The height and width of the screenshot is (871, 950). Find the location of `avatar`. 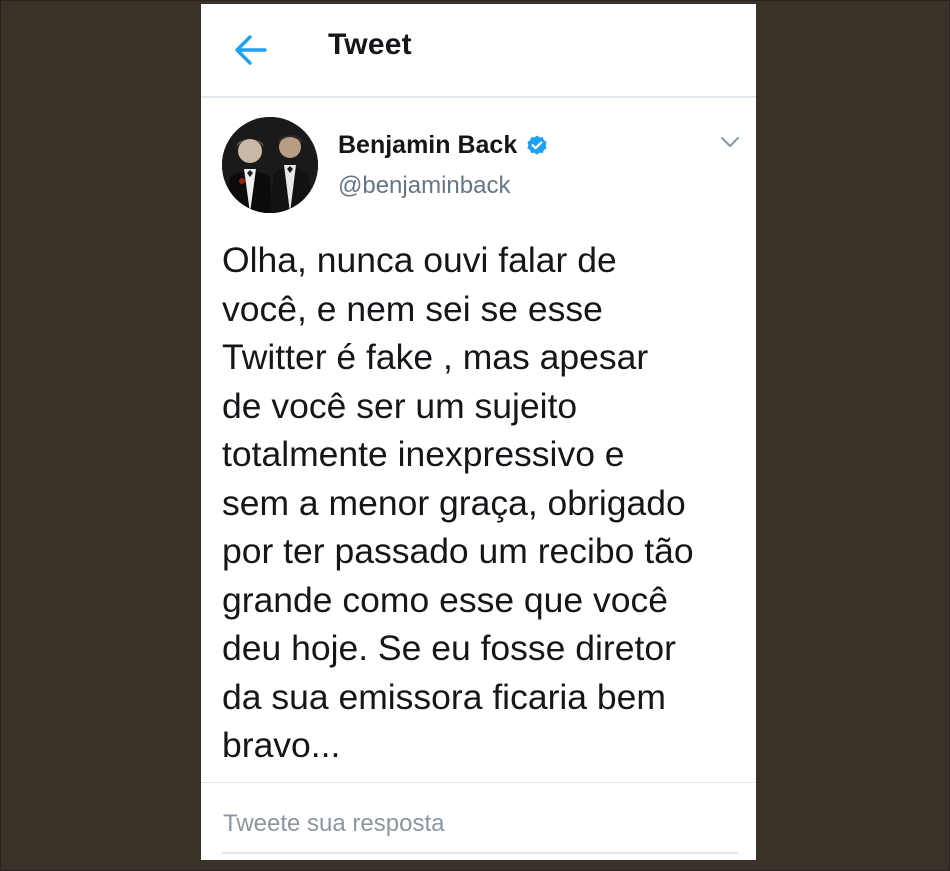

avatar is located at coordinates (270, 165).